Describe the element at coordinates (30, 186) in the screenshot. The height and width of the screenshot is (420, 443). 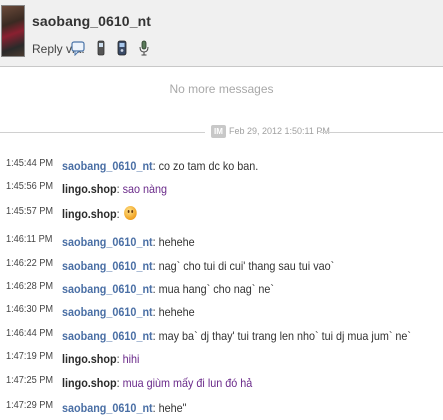
I see `message-timestamp: 1:45:56 PM` at that location.